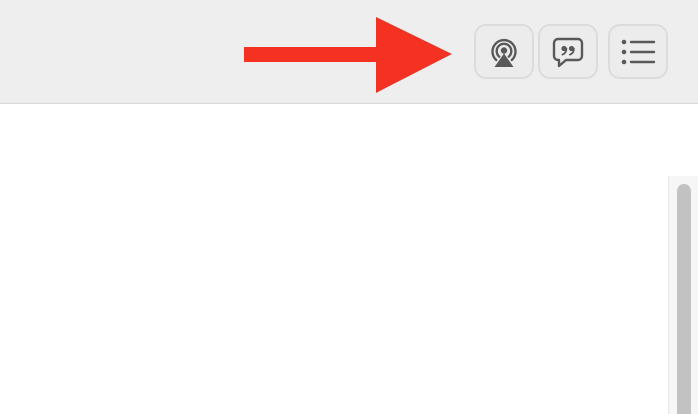 The width and height of the screenshot is (698, 414). What do you see at coordinates (684, 299) in the screenshot?
I see `scrollbar-thumb` at bounding box center [684, 299].